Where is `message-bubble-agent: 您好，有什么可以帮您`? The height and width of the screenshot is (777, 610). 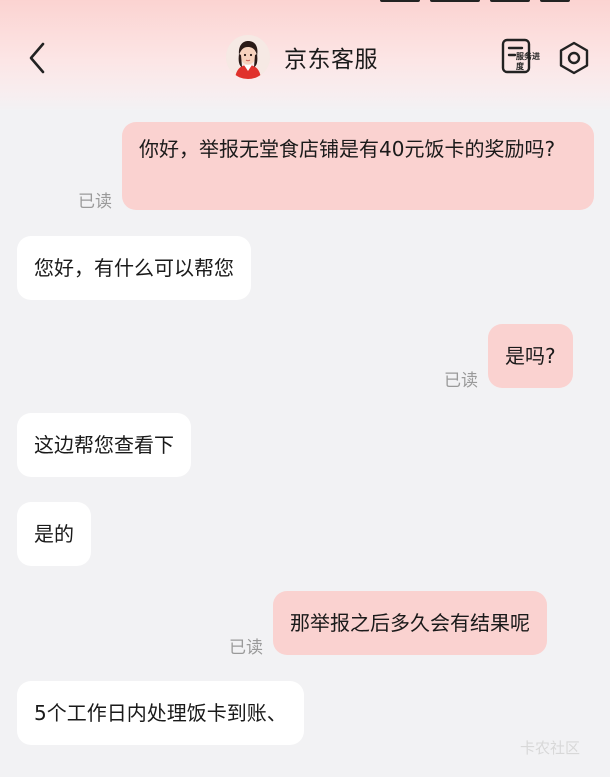 message-bubble-agent: 您好，有什么可以帮您 is located at coordinates (134, 268).